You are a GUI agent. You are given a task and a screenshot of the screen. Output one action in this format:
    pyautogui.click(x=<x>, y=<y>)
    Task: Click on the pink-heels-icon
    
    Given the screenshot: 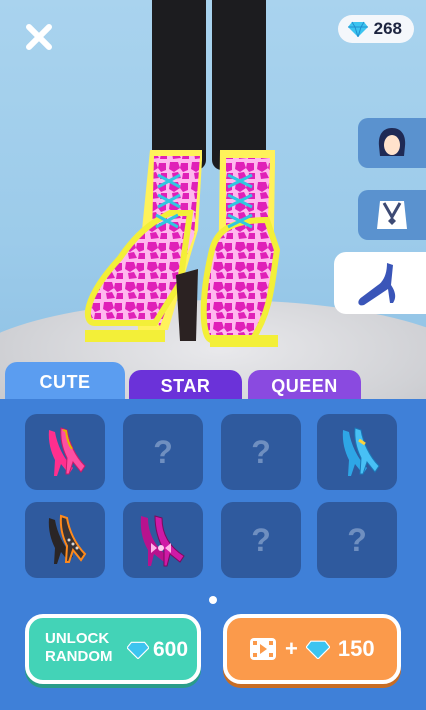 What is the action you would take?
    pyautogui.click(x=67, y=451)
    